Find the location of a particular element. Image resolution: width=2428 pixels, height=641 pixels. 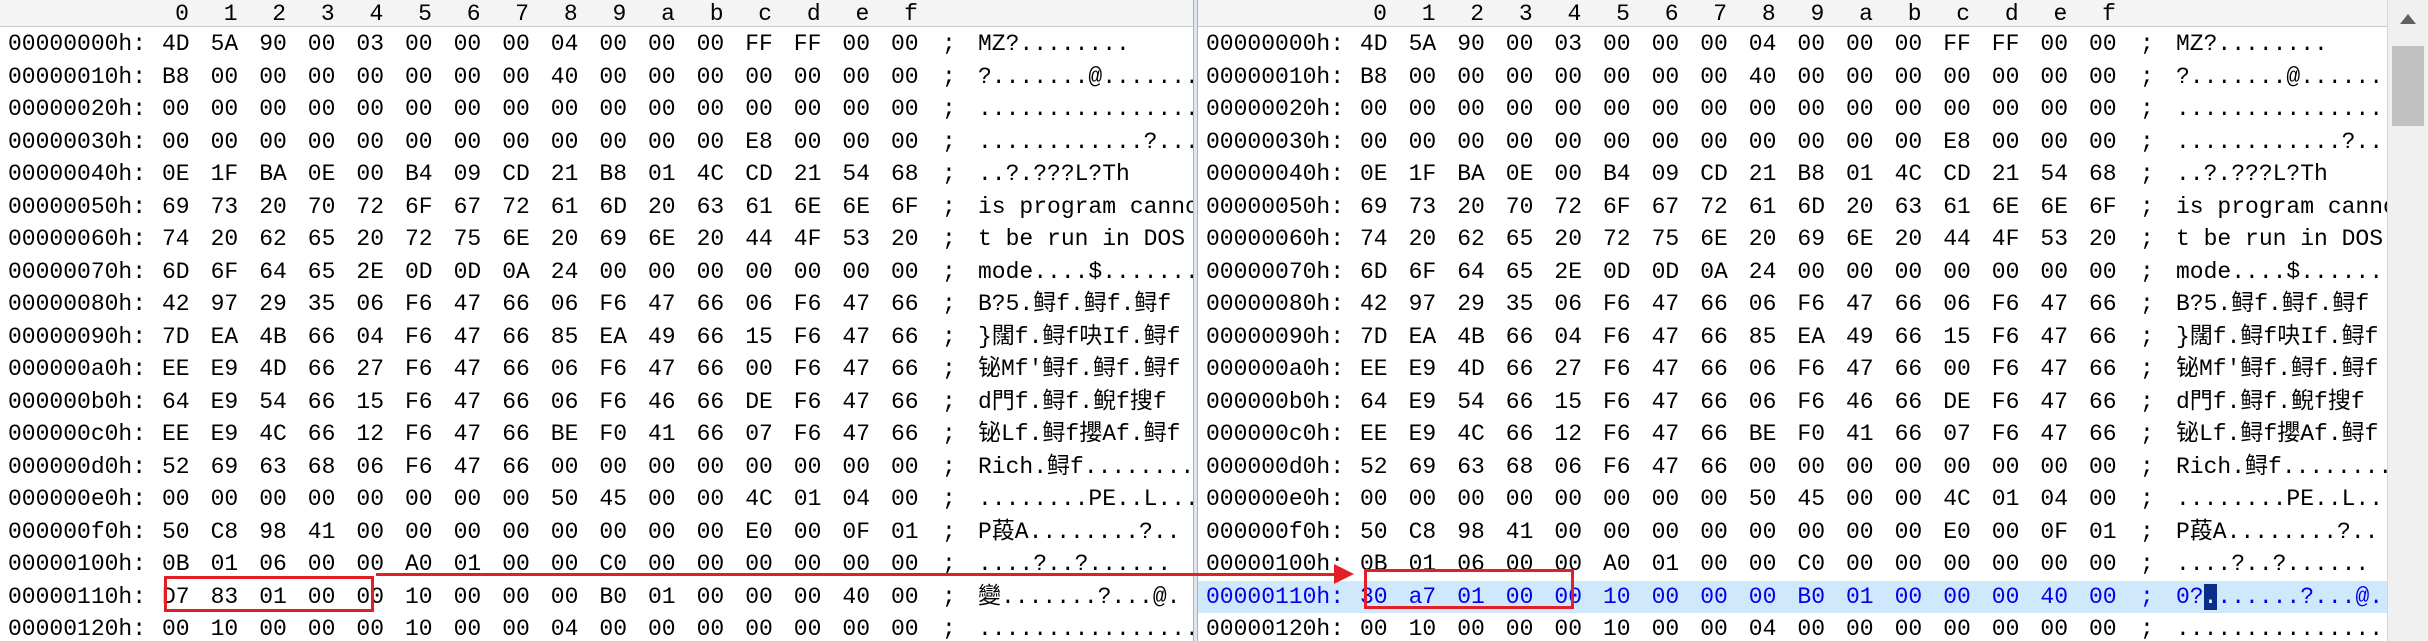

hex-byte: E9 is located at coordinates (232, 434).